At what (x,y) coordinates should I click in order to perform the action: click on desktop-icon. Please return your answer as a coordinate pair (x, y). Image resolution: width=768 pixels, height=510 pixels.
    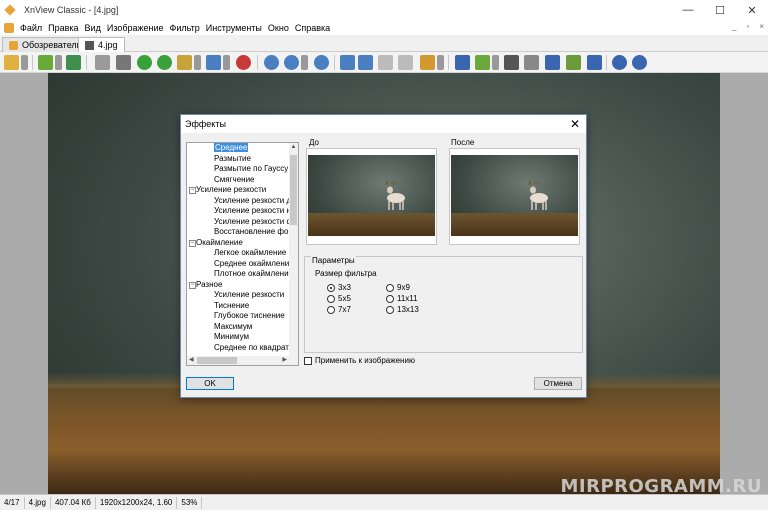
    Looking at the image, I should click on (552, 62).